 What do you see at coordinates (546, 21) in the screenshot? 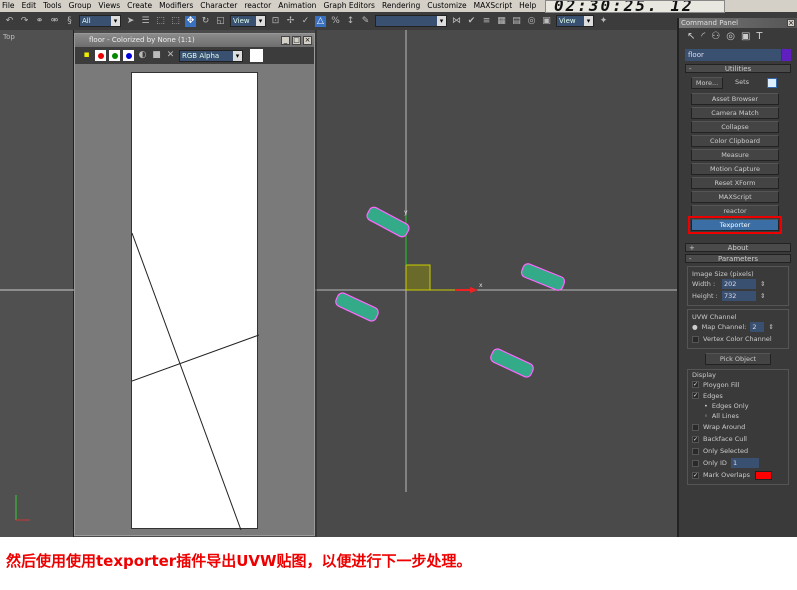
I see `render-scene-icon: ▣` at bounding box center [546, 21].